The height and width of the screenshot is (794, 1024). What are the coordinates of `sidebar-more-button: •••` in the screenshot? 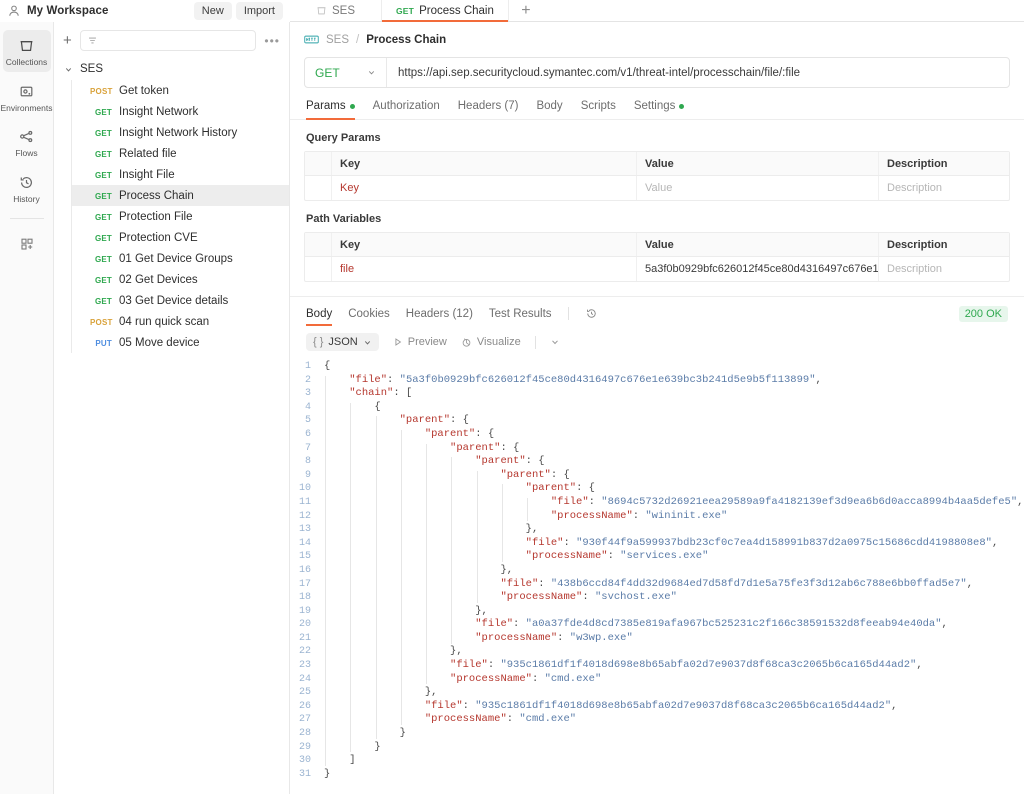 It's located at (272, 41).